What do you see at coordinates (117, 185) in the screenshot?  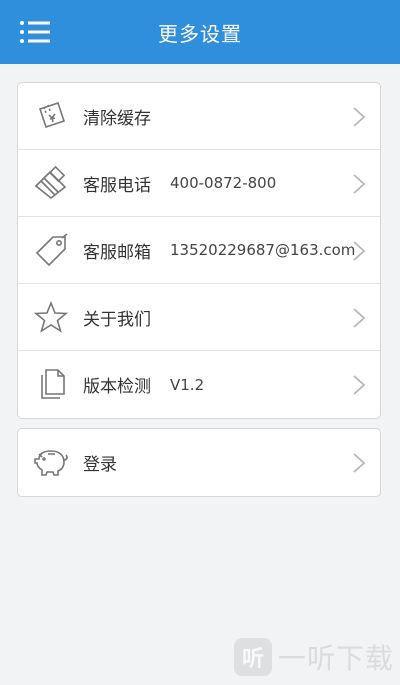 I see `item-label: 客服电话` at bounding box center [117, 185].